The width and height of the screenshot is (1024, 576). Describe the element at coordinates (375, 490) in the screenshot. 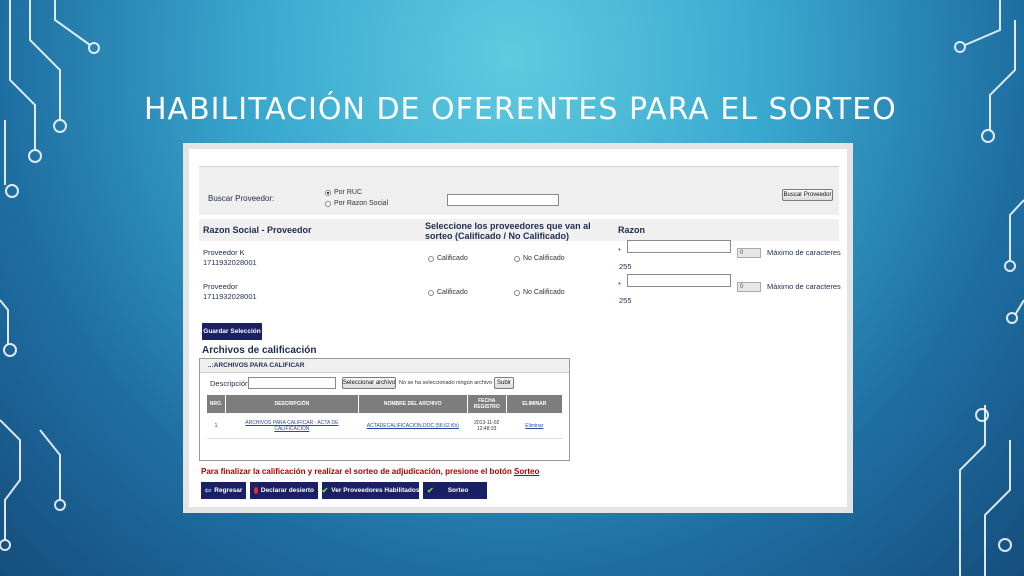

I see `view-providers-label: Ver Proveedores Habilitados` at that location.